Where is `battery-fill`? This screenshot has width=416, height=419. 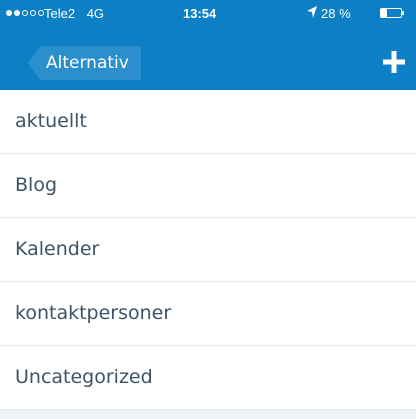
battery-fill is located at coordinates (384, 13).